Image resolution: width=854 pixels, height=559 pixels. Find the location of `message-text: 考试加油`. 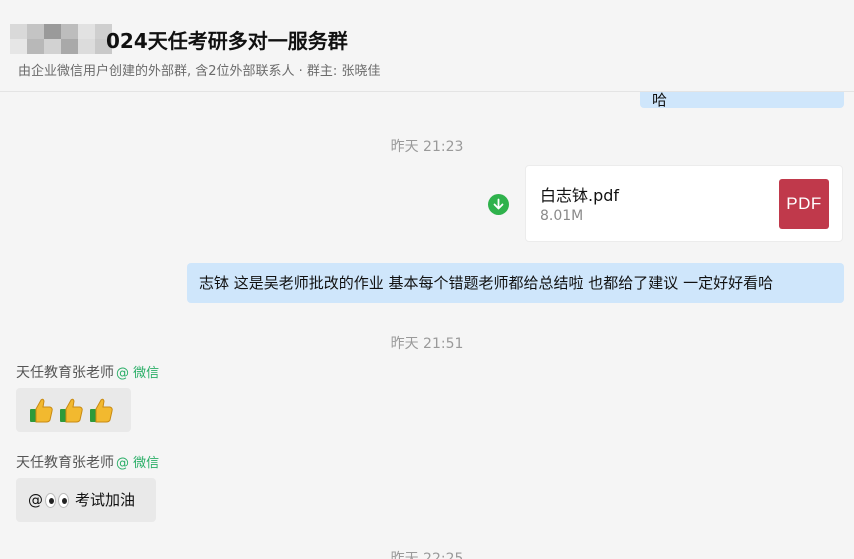

message-text: 考试加油 is located at coordinates (105, 500).